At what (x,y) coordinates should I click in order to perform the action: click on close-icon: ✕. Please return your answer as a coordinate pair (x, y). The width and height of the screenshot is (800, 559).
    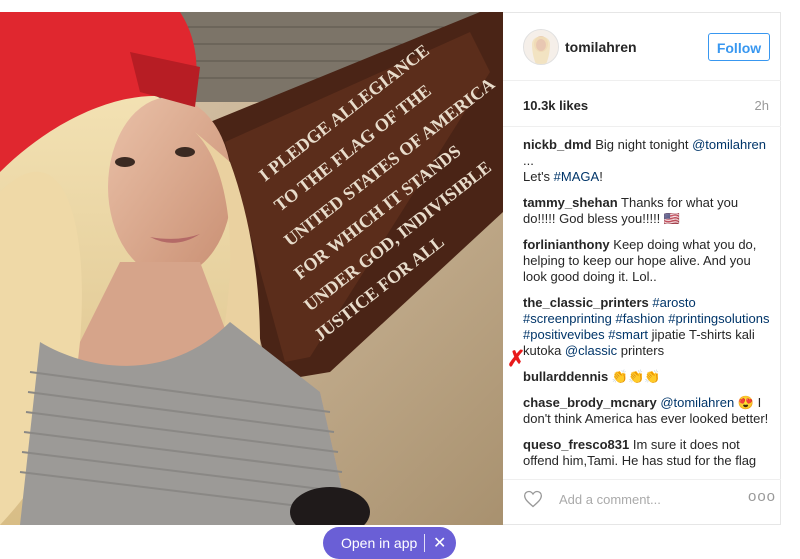
    Looking at the image, I should click on (439, 543).